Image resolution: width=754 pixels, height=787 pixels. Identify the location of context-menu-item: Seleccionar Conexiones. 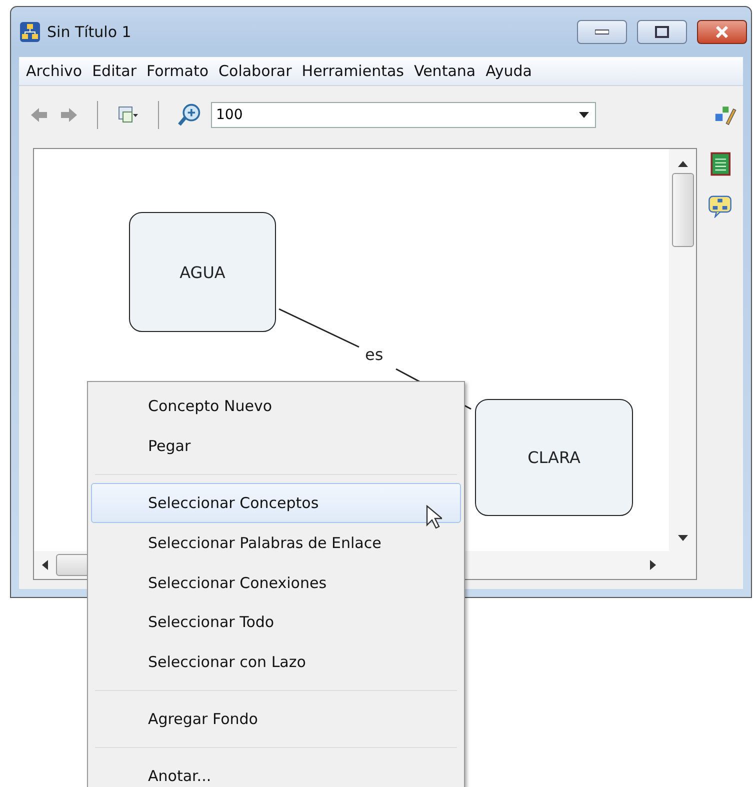
(276, 582).